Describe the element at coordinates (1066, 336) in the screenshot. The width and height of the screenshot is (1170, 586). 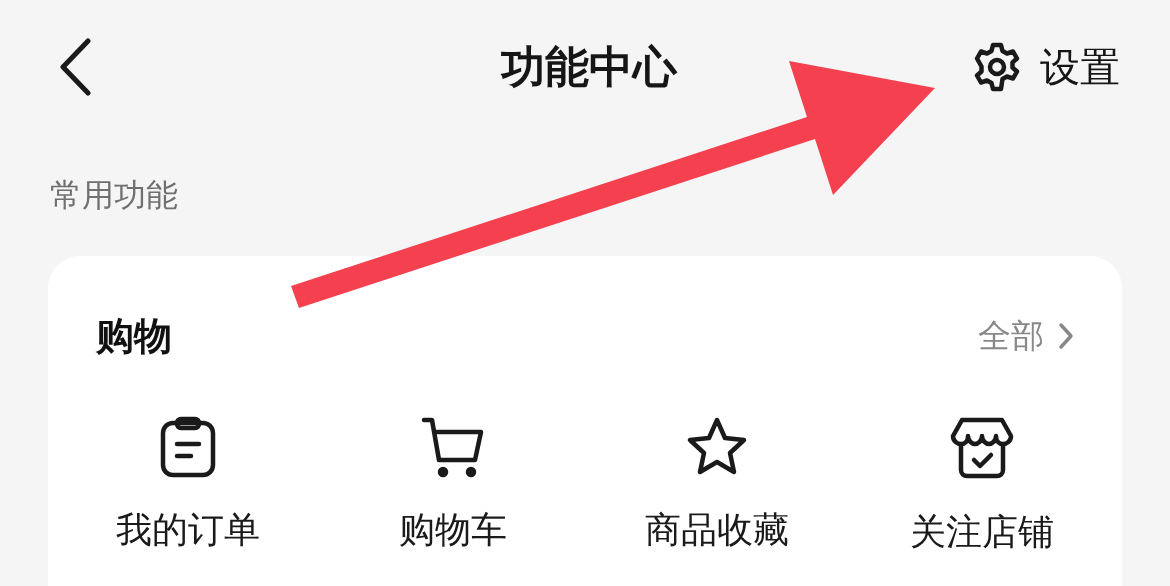
I see `chevron-right-icon` at that location.